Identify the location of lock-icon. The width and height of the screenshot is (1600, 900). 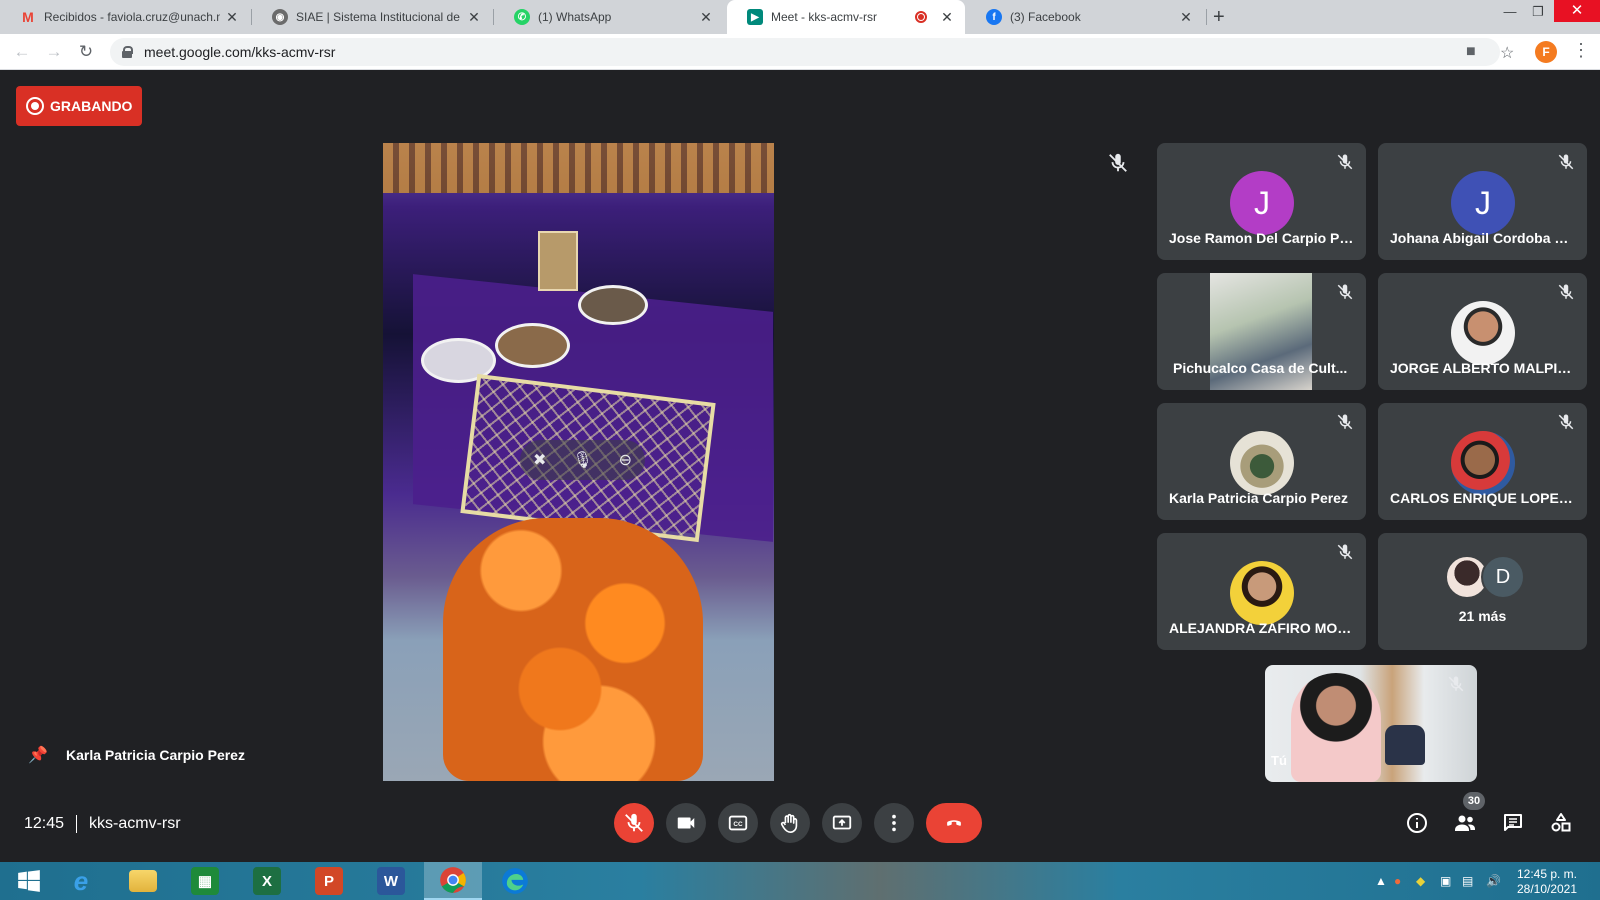
(127, 52).